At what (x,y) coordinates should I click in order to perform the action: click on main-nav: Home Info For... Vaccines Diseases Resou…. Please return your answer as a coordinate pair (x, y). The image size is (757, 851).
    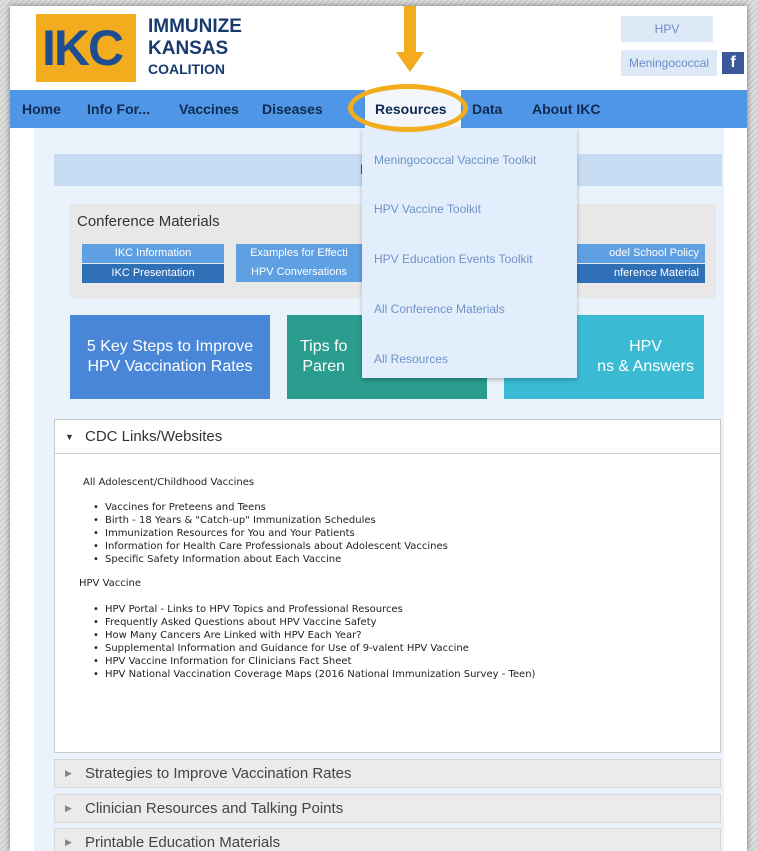
    Looking at the image, I should click on (378, 109).